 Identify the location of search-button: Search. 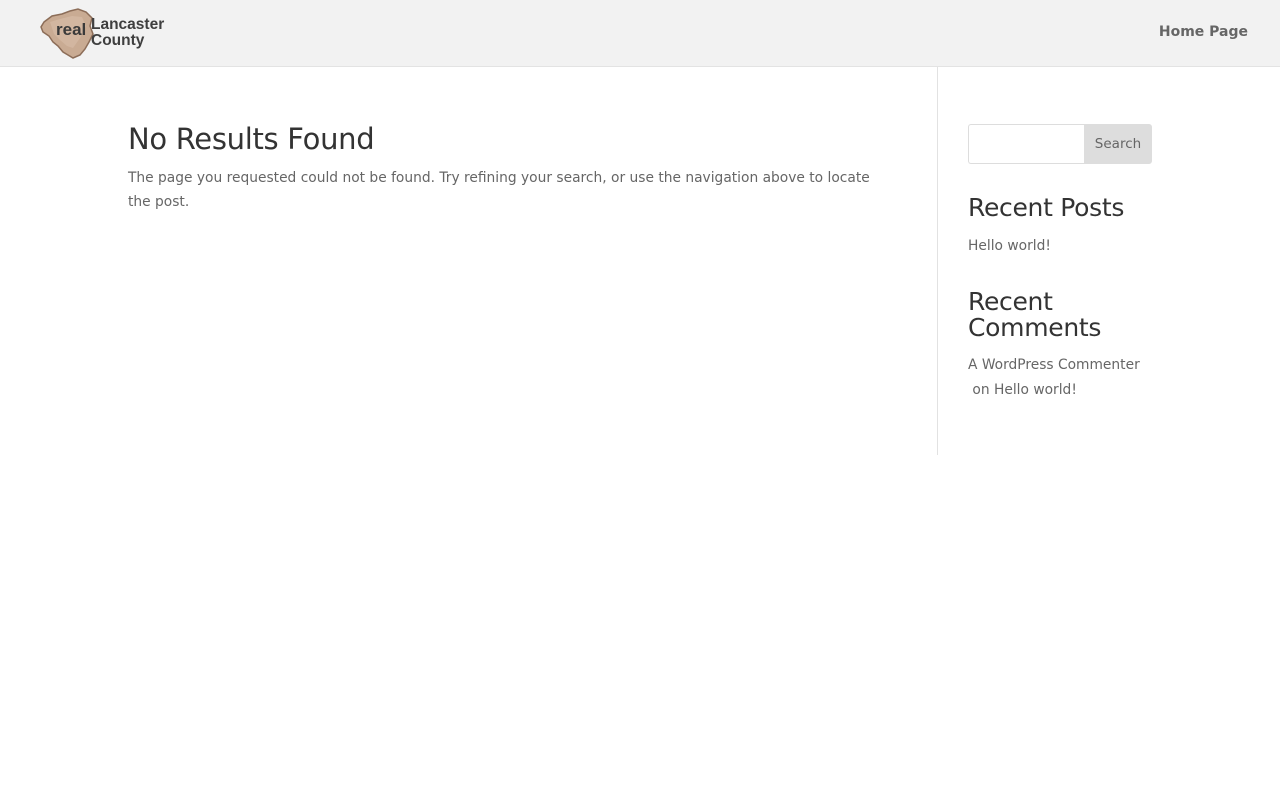
(1118, 144).